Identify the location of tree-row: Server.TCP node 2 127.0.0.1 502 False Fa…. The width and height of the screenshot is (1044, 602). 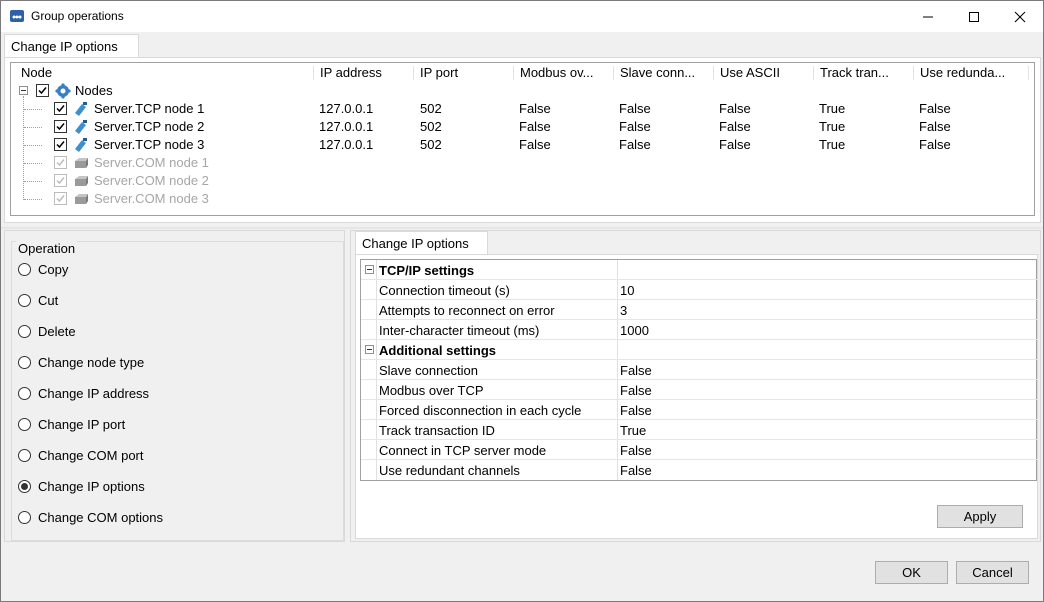
(522, 127).